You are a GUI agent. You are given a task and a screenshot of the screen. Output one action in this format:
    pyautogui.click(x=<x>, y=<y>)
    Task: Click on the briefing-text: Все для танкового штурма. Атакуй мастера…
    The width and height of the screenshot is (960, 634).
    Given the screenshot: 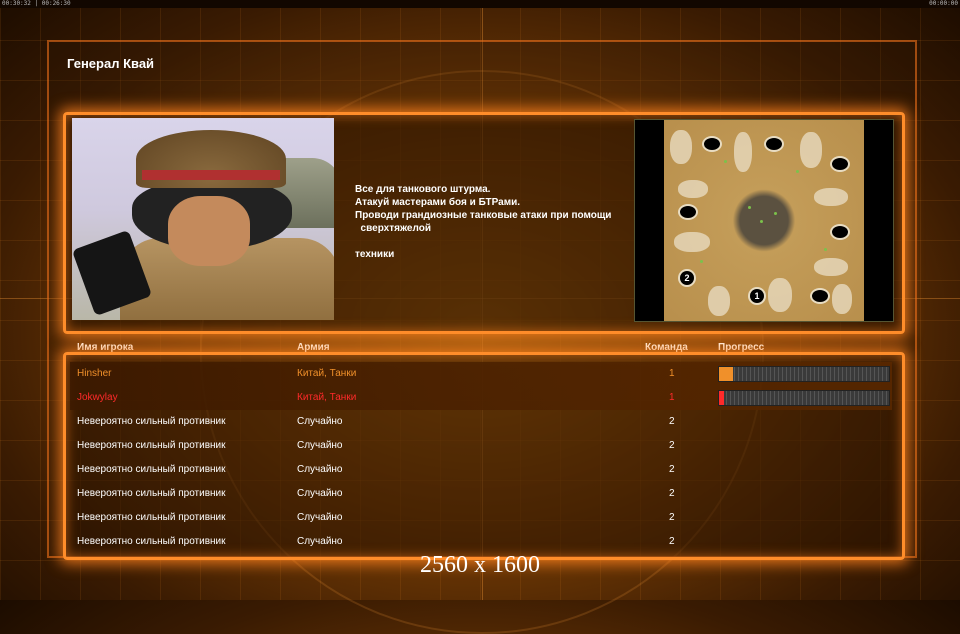 What is the action you would take?
    pyautogui.click(x=490, y=222)
    